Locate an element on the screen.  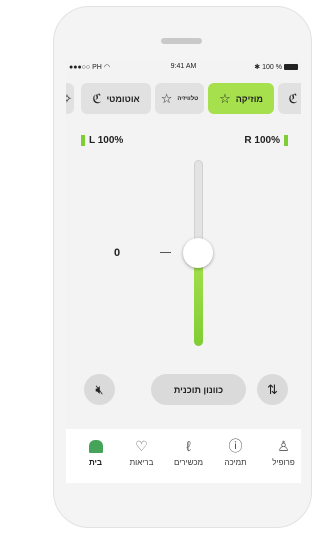
health-icon: ♡ is located at coordinates (141, 446).